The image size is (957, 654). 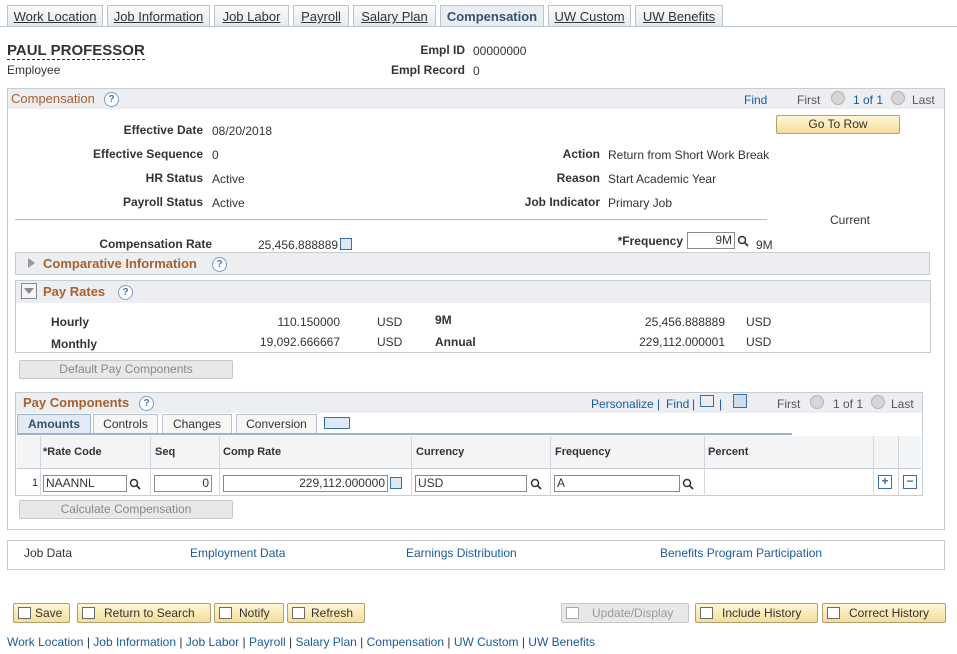 What do you see at coordinates (910, 482) in the screenshot?
I see `delete-row-icon: −` at bounding box center [910, 482].